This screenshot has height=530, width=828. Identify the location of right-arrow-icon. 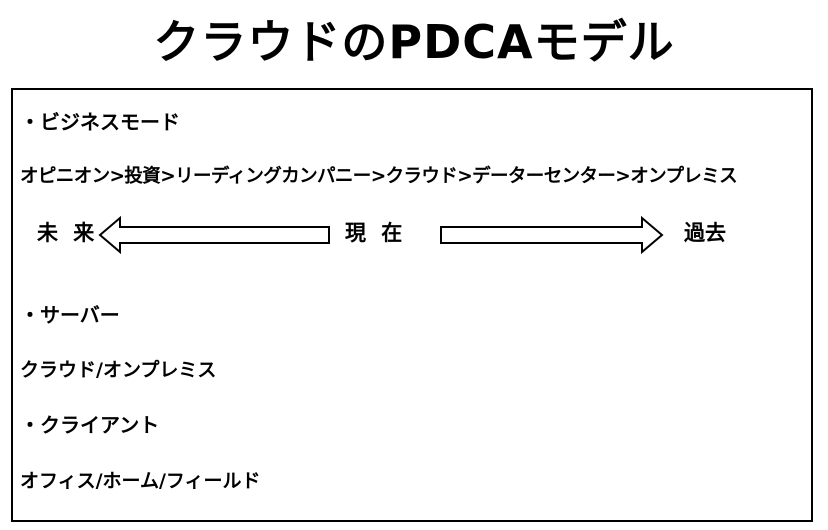
(552, 235).